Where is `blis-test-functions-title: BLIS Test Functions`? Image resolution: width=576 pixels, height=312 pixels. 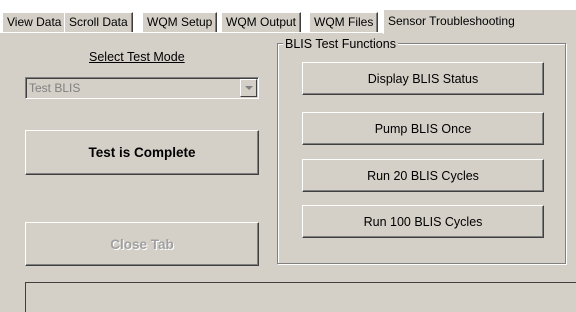 blis-test-functions-title: BLIS Test Functions is located at coordinates (340, 44).